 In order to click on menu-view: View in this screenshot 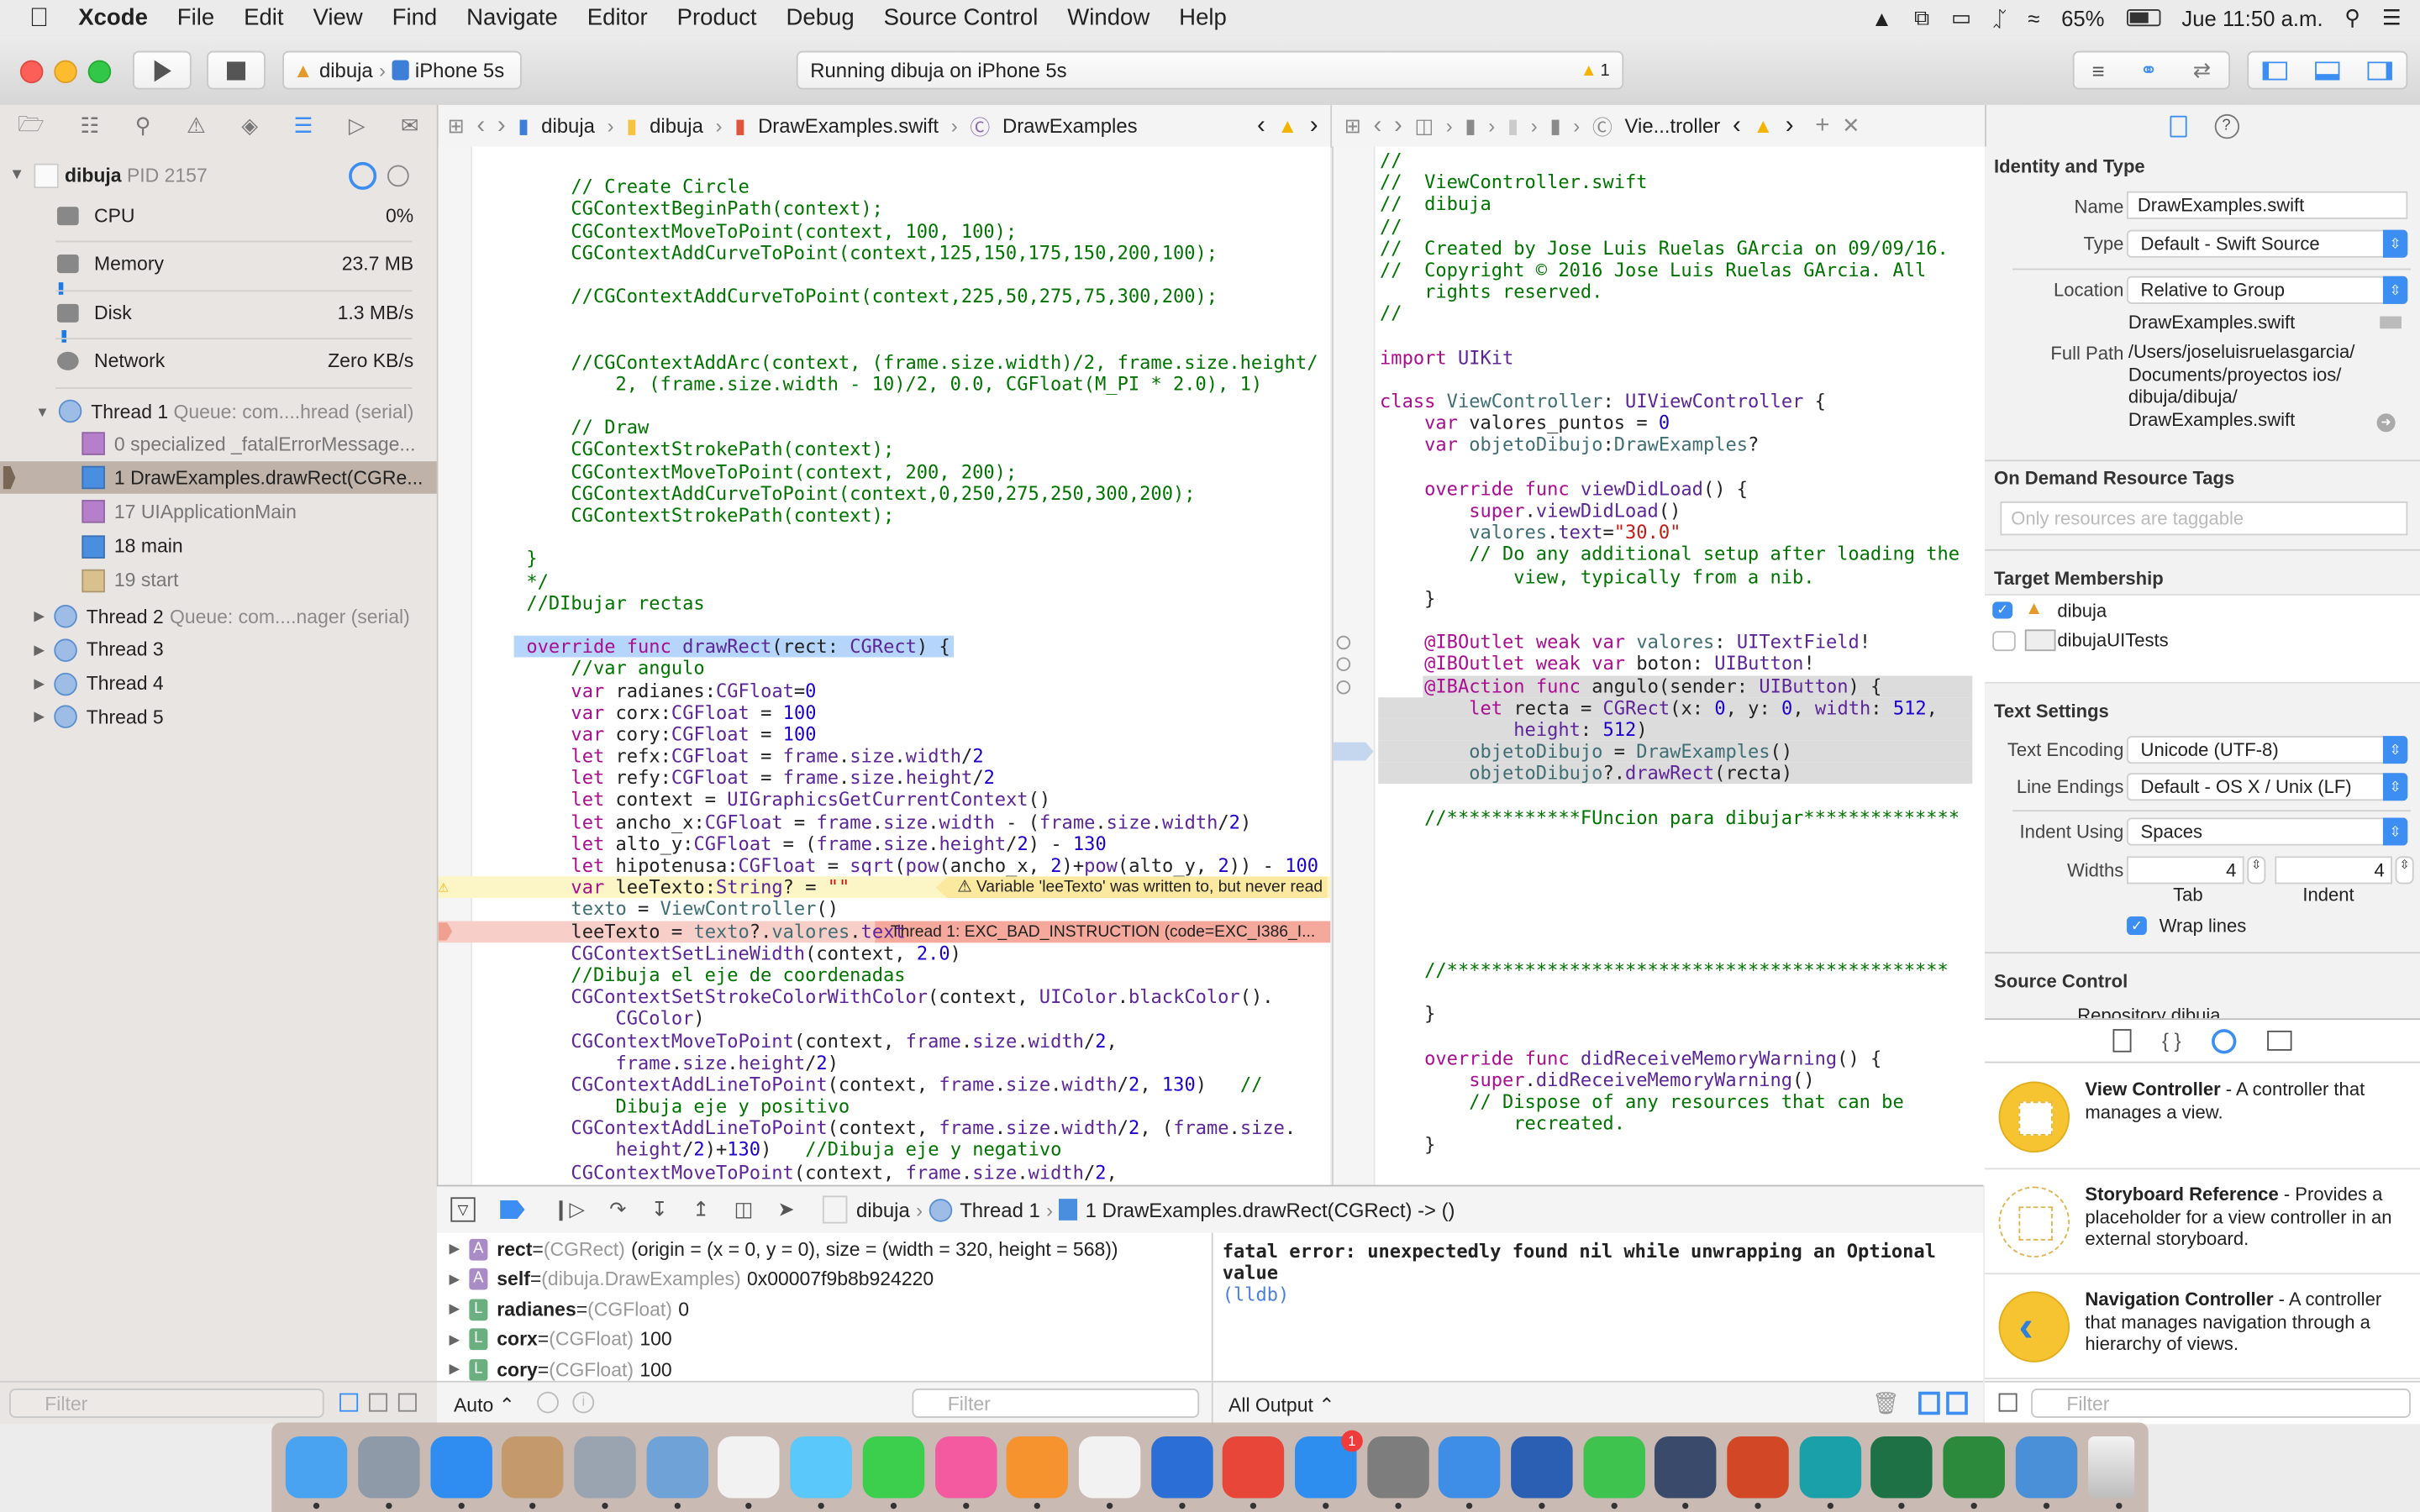, I will do `click(337, 18)`.